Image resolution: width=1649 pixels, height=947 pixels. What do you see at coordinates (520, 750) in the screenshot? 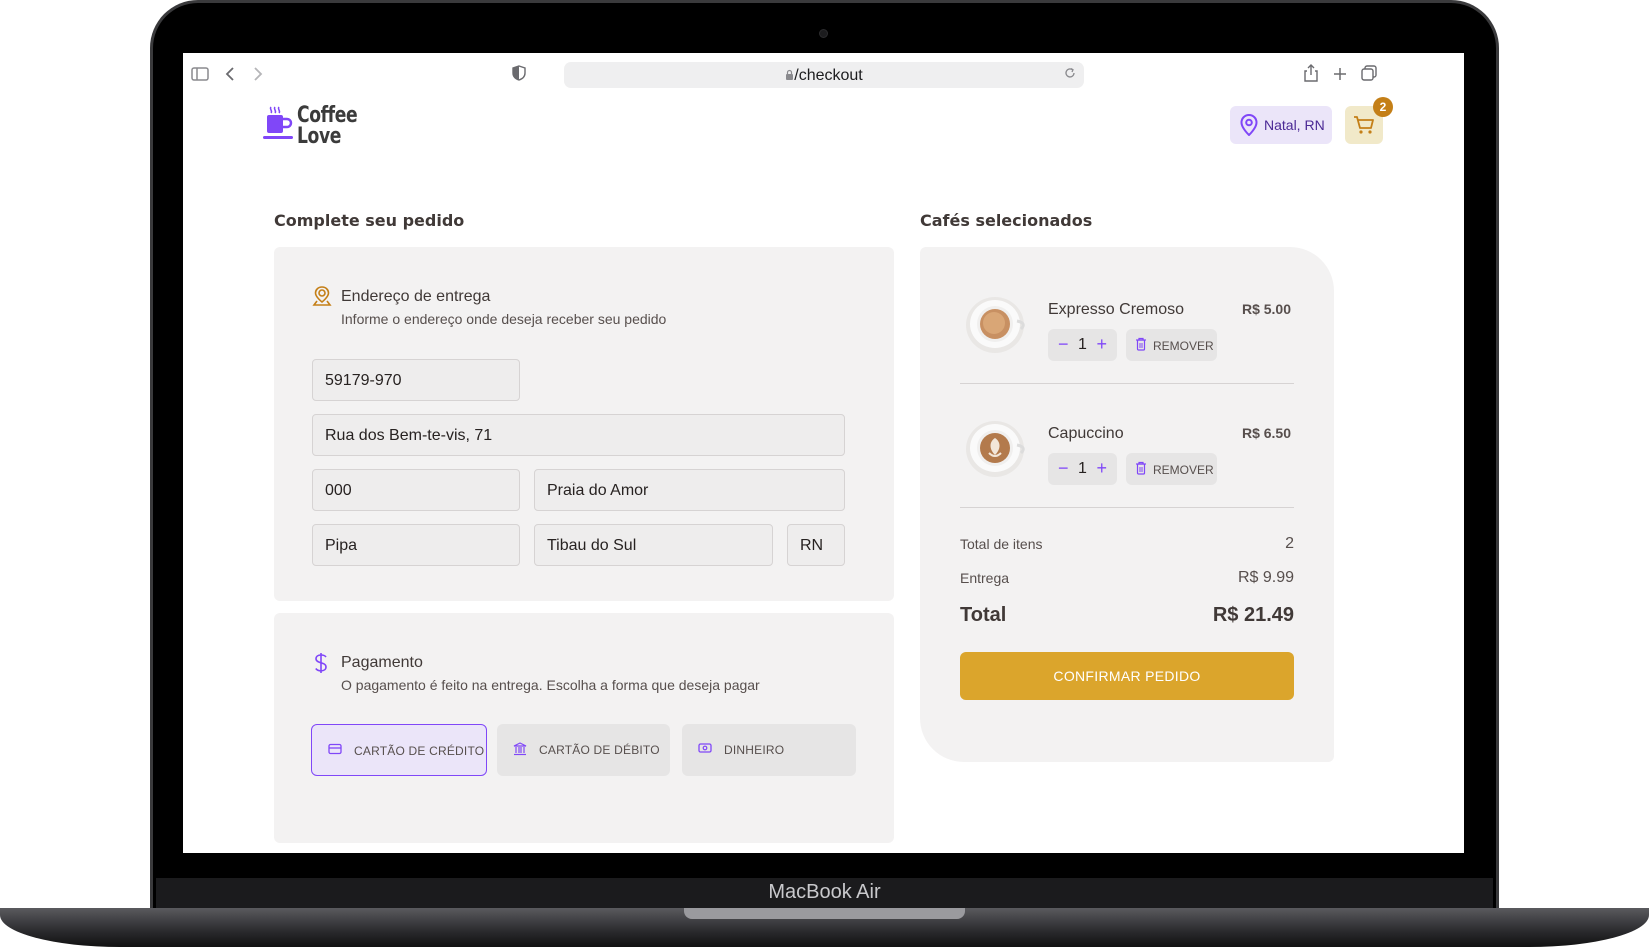
I see `bank-icon` at bounding box center [520, 750].